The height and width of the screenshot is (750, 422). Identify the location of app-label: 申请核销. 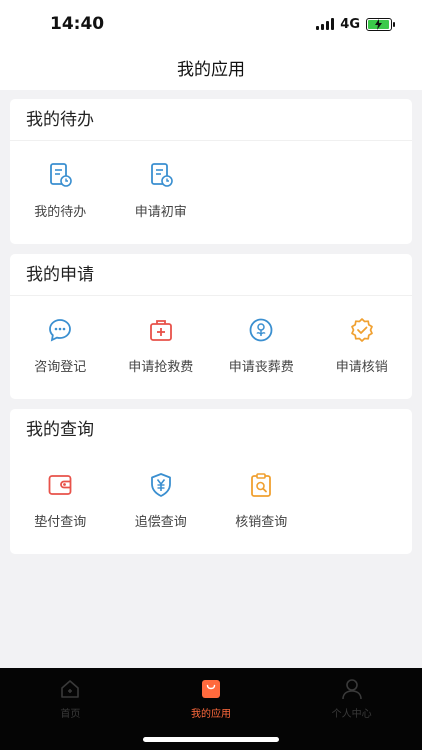
(361, 367).